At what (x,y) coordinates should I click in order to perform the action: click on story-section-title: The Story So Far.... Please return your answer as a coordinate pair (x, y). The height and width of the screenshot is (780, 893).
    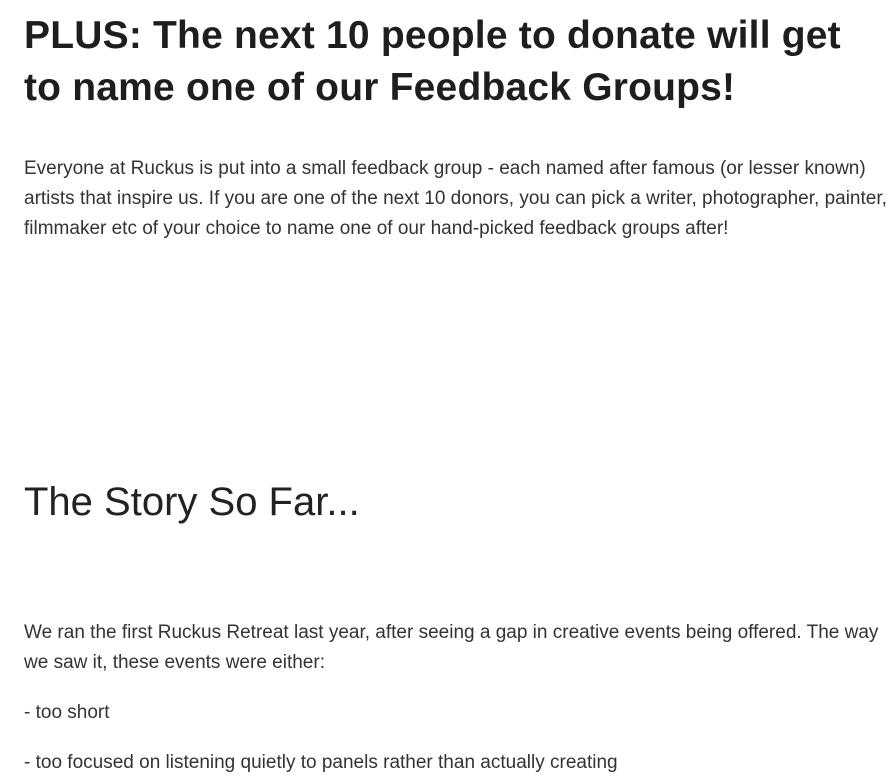
    Looking at the image, I should click on (192, 502).